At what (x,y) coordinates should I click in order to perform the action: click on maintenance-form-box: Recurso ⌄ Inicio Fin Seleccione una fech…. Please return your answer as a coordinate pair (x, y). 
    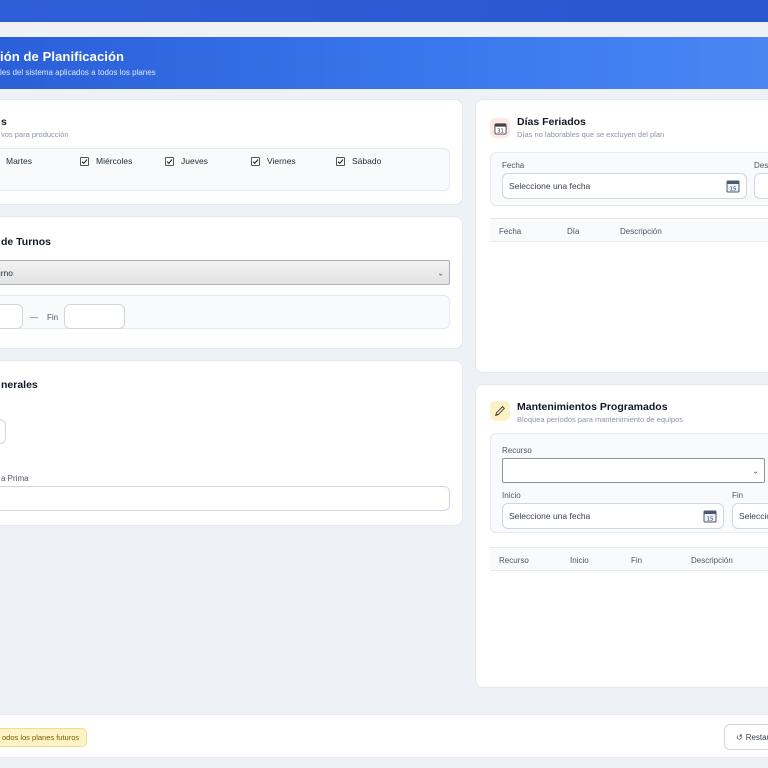
    Looking at the image, I should click on (629, 483).